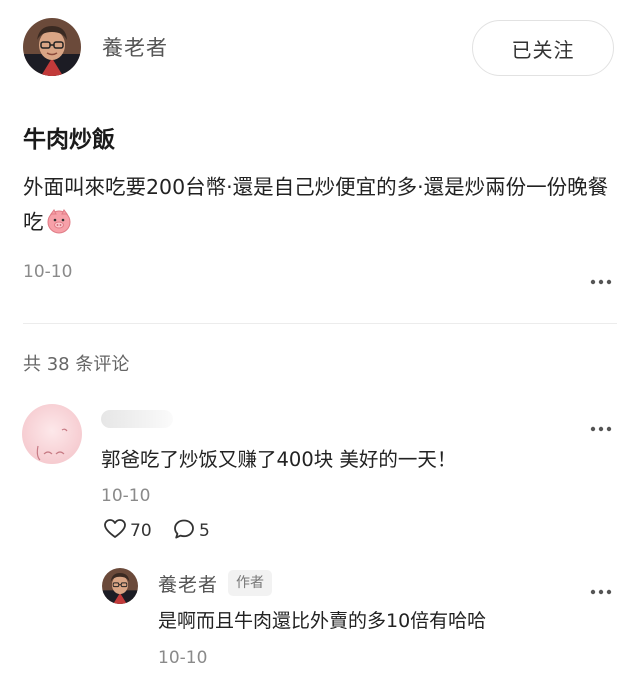 This screenshot has height=679, width=640. I want to click on comment-bubble-icon, so click(184, 531).